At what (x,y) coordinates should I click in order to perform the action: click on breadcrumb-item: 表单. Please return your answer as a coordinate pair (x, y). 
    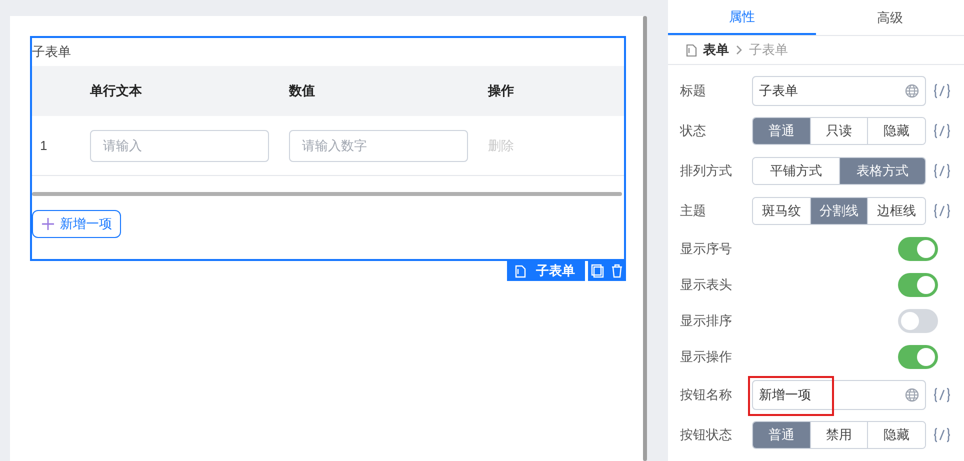
    Looking at the image, I should click on (716, 50).